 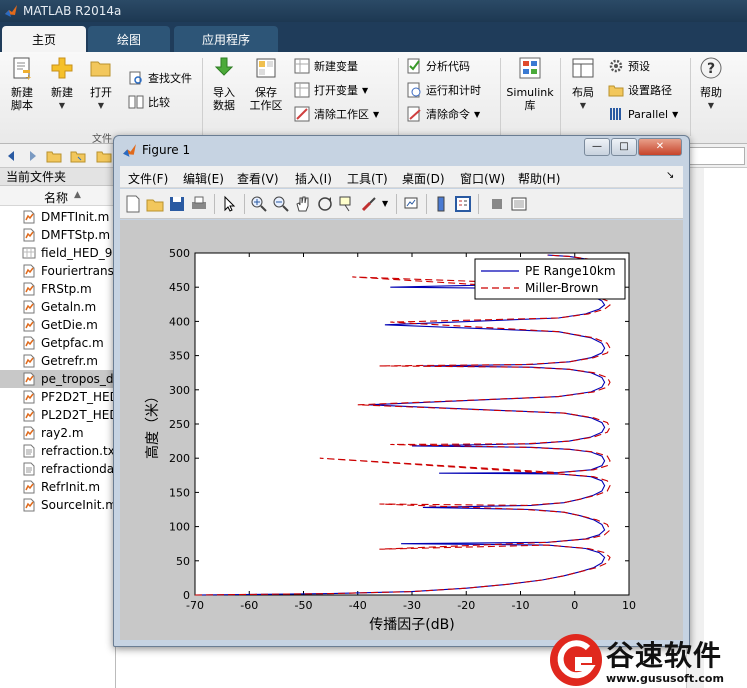 I want to click on browse-folder-icon, so click(x=78, y=156).